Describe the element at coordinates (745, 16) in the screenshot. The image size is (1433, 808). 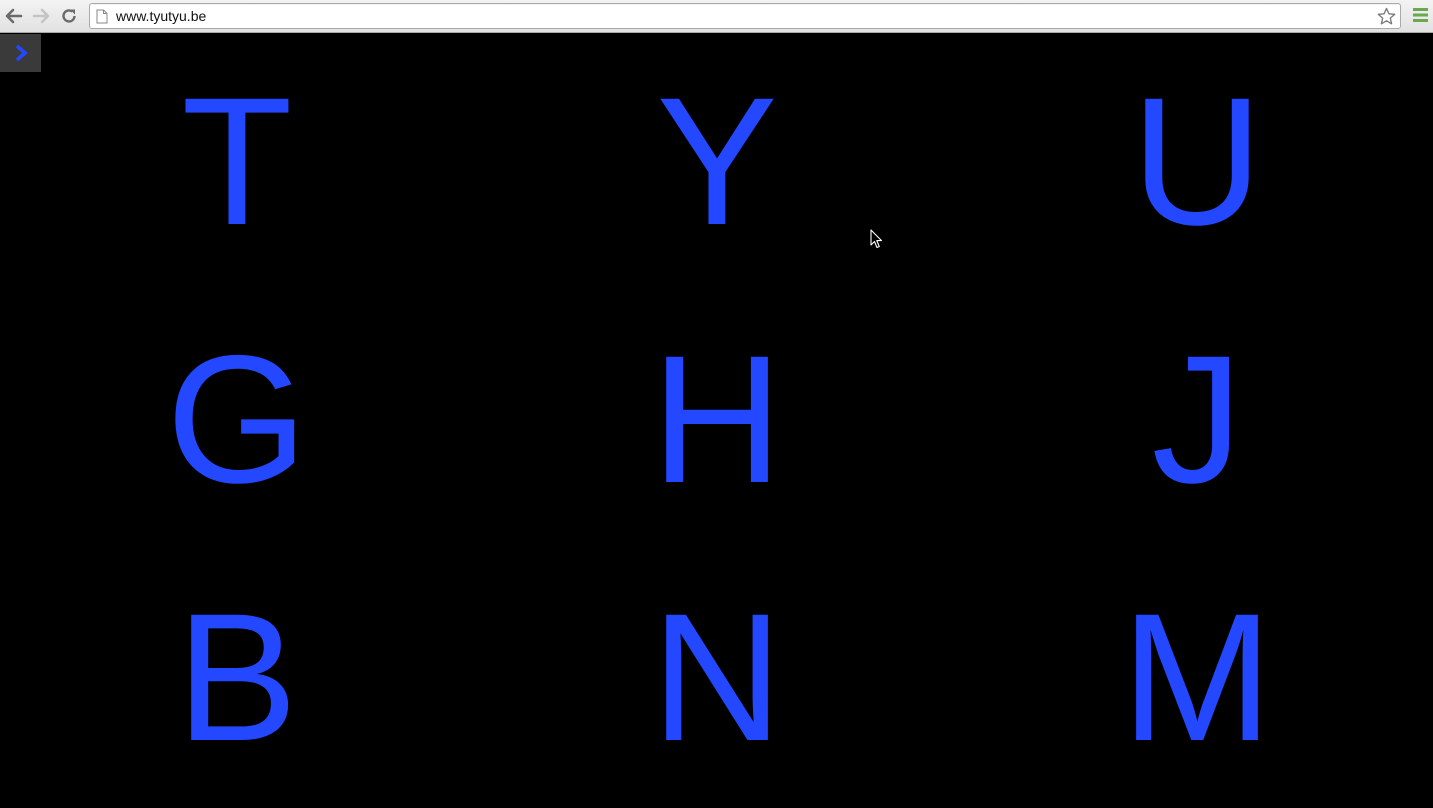
I see `address-bar: www.tyutyu.be` at that location.